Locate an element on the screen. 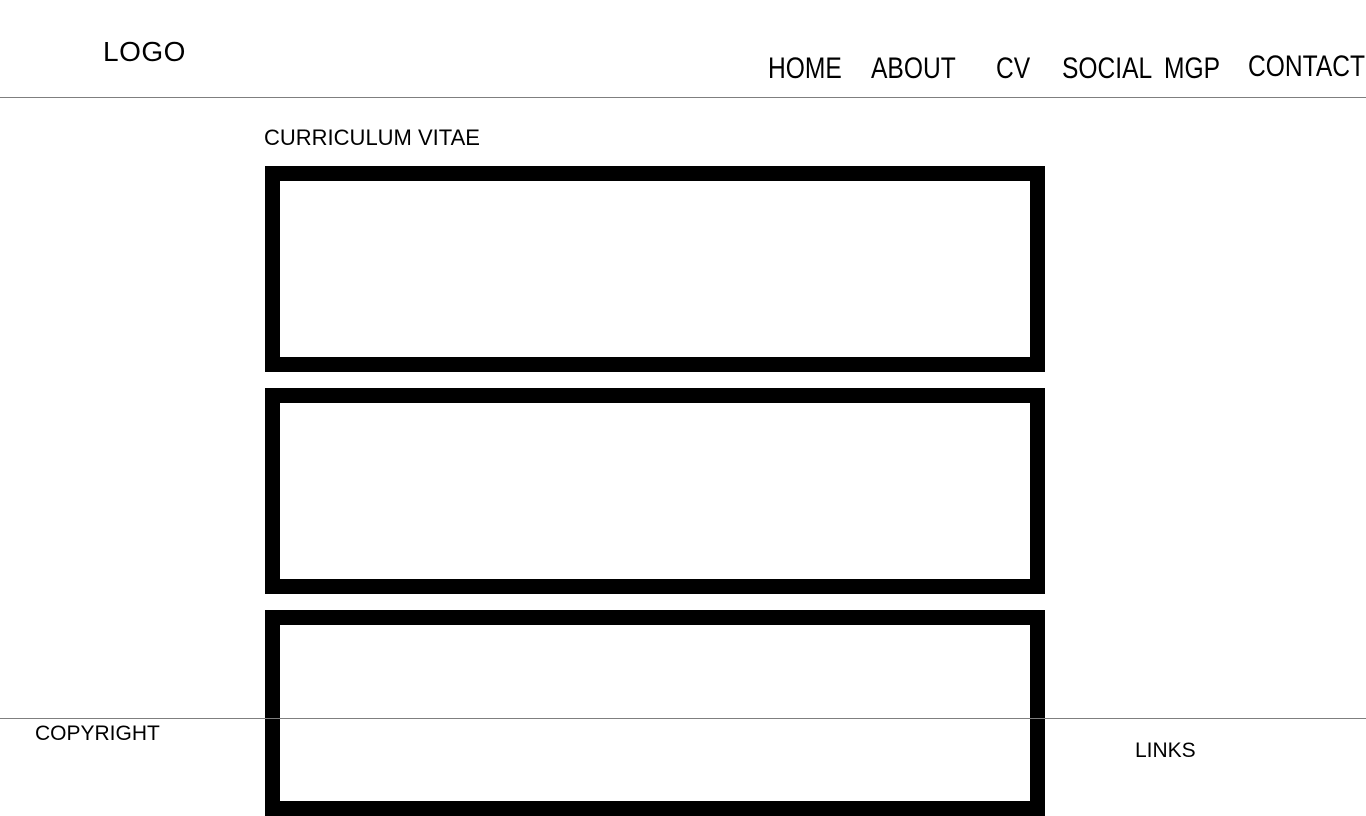 The height and width of the screenshot is (816, 1366). header-divider is located at coordinates (683, 97).